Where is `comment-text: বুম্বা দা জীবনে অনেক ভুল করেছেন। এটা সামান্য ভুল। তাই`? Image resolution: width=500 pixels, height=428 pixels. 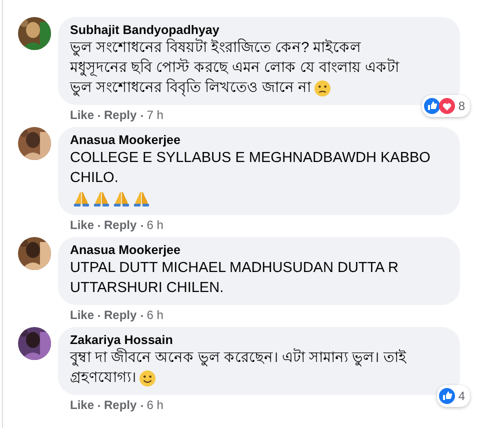
comment-text: বুম্বা দা জীবনে অনেক ভুল করেছেন। এটা সামান্য ভুল। তাই is located at coordinates (238, 358).